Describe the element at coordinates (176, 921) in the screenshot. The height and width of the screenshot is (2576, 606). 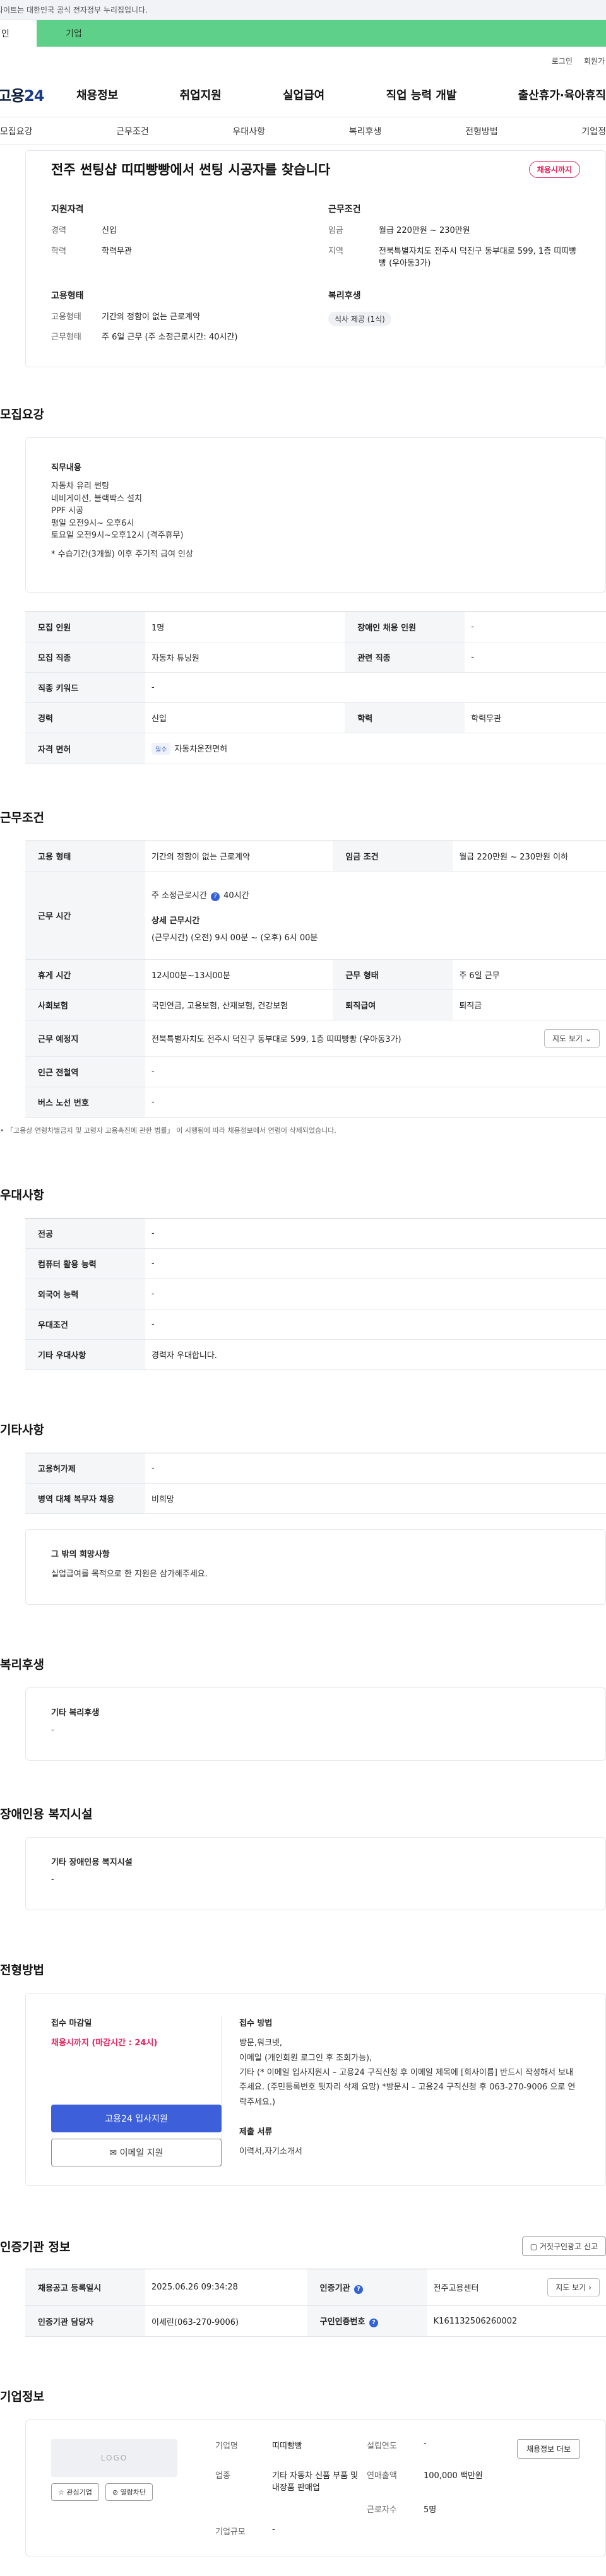
I see `hours-detail-heading: 상세 근무시간` at that location.